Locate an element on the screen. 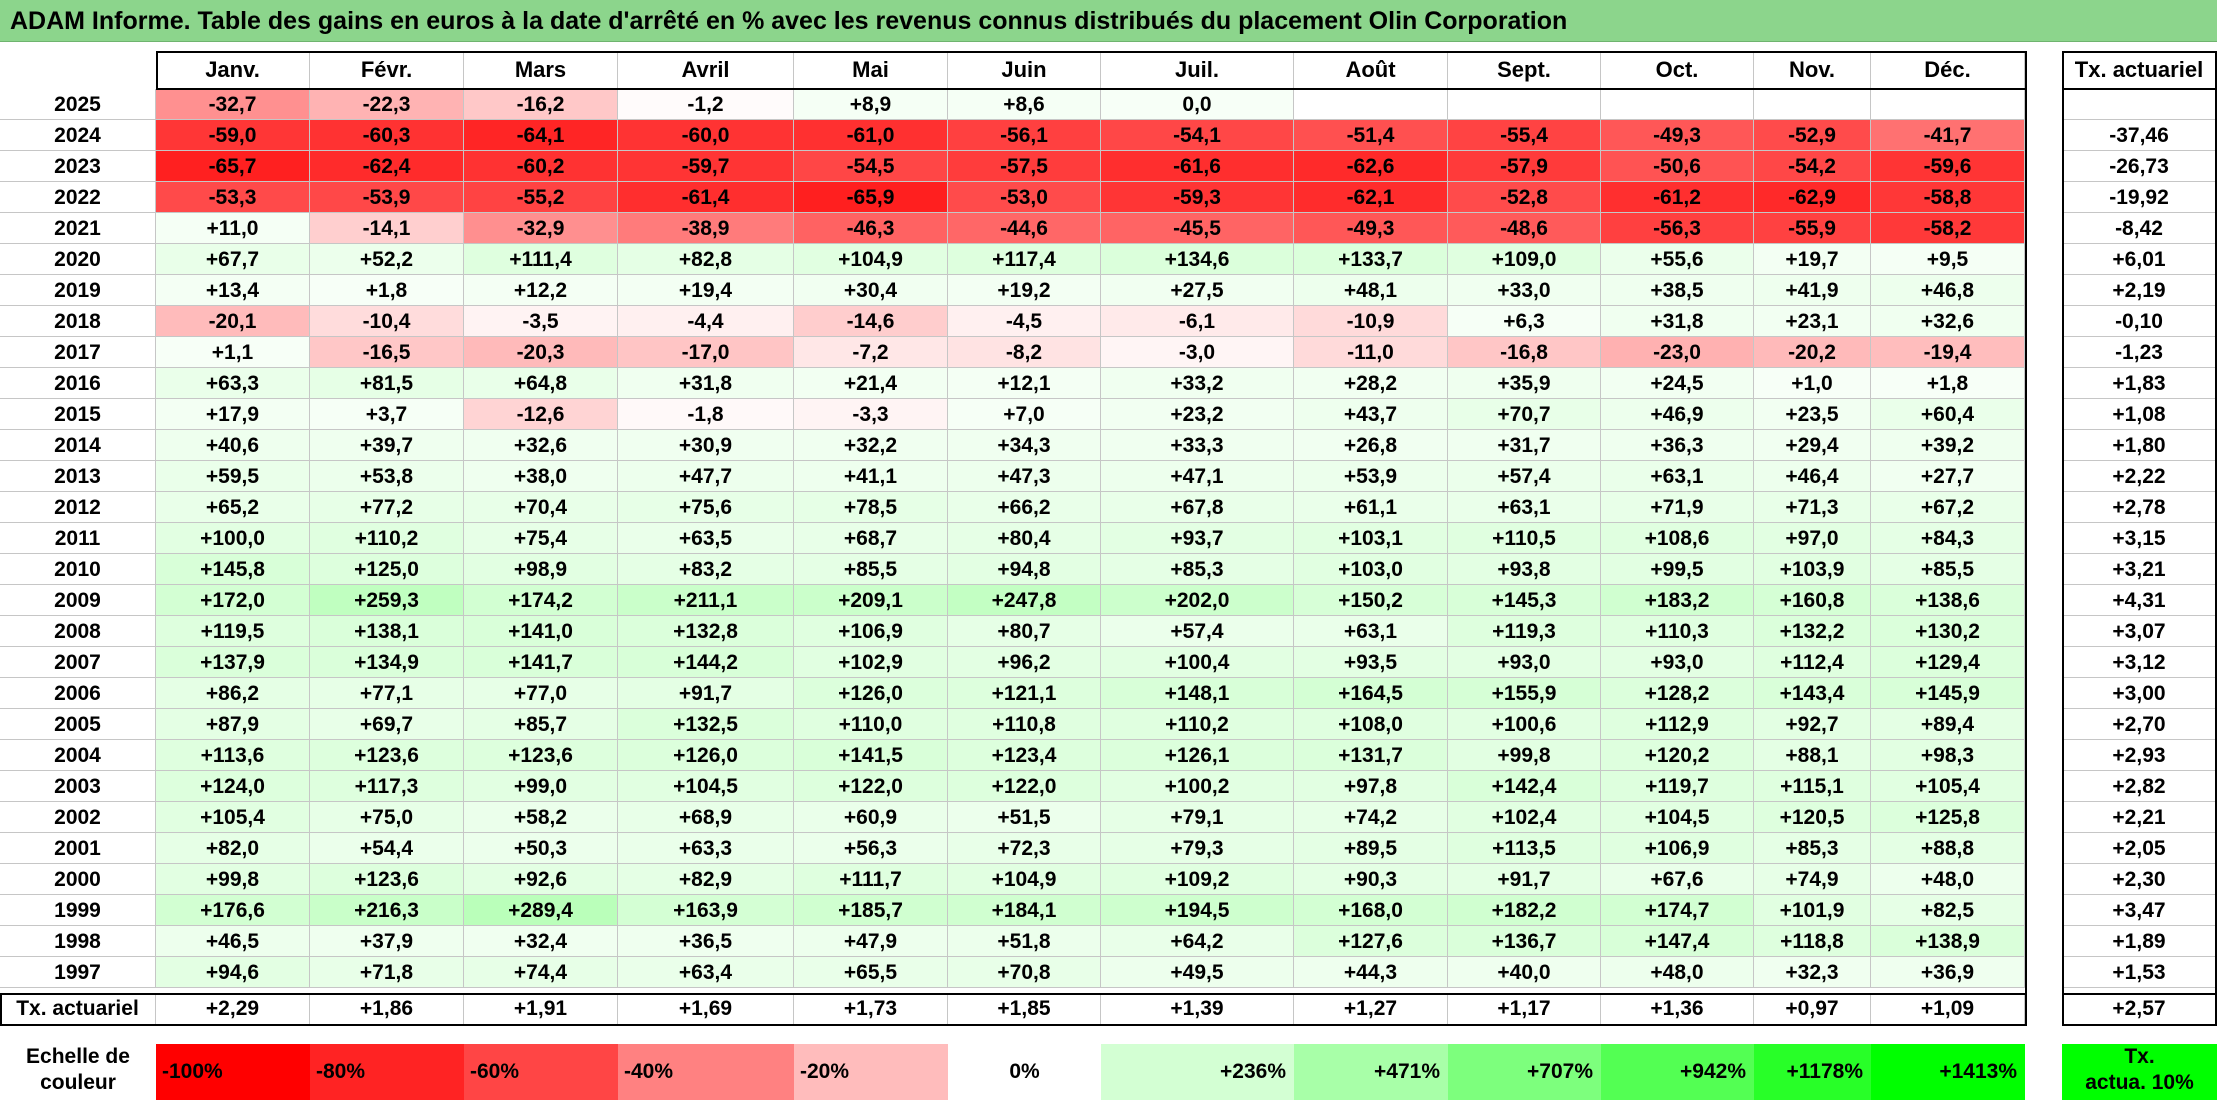 This screenshot has width=2217, height=1106. footer-label: Tx. actuariel is located at coordinates (78, 1009).